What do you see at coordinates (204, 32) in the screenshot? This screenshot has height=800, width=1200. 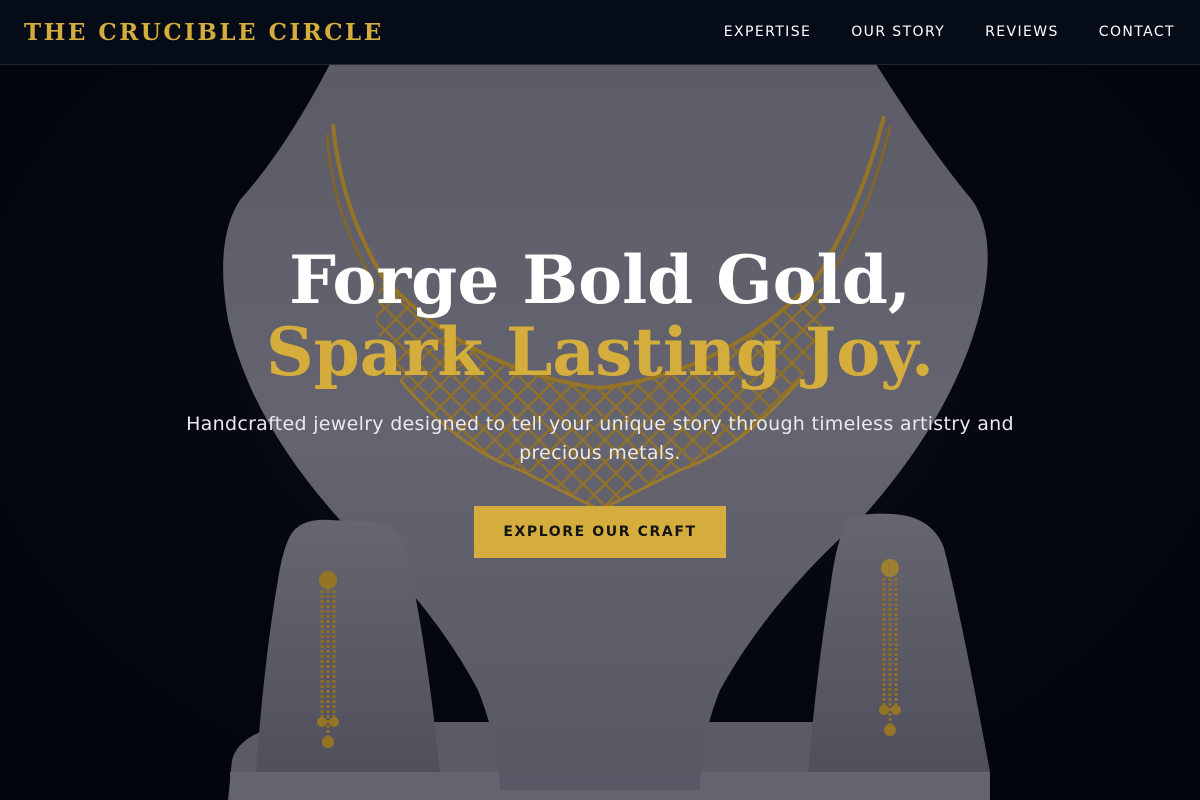 I see `brand-logo: THE CRUCIBLE CIRCLE` at bounding box center [204, 32].